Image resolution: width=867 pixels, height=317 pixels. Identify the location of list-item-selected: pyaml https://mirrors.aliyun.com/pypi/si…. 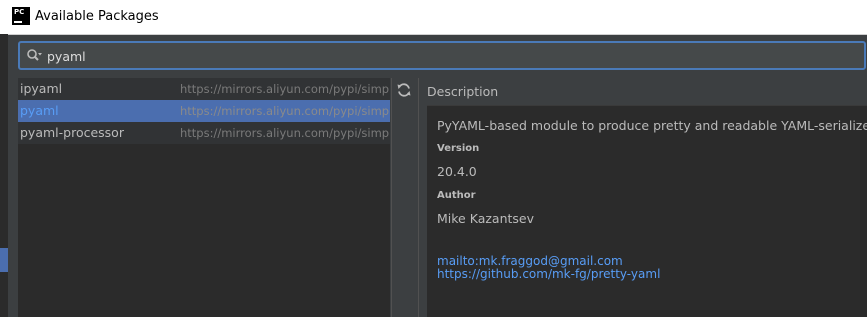
(204, 111).